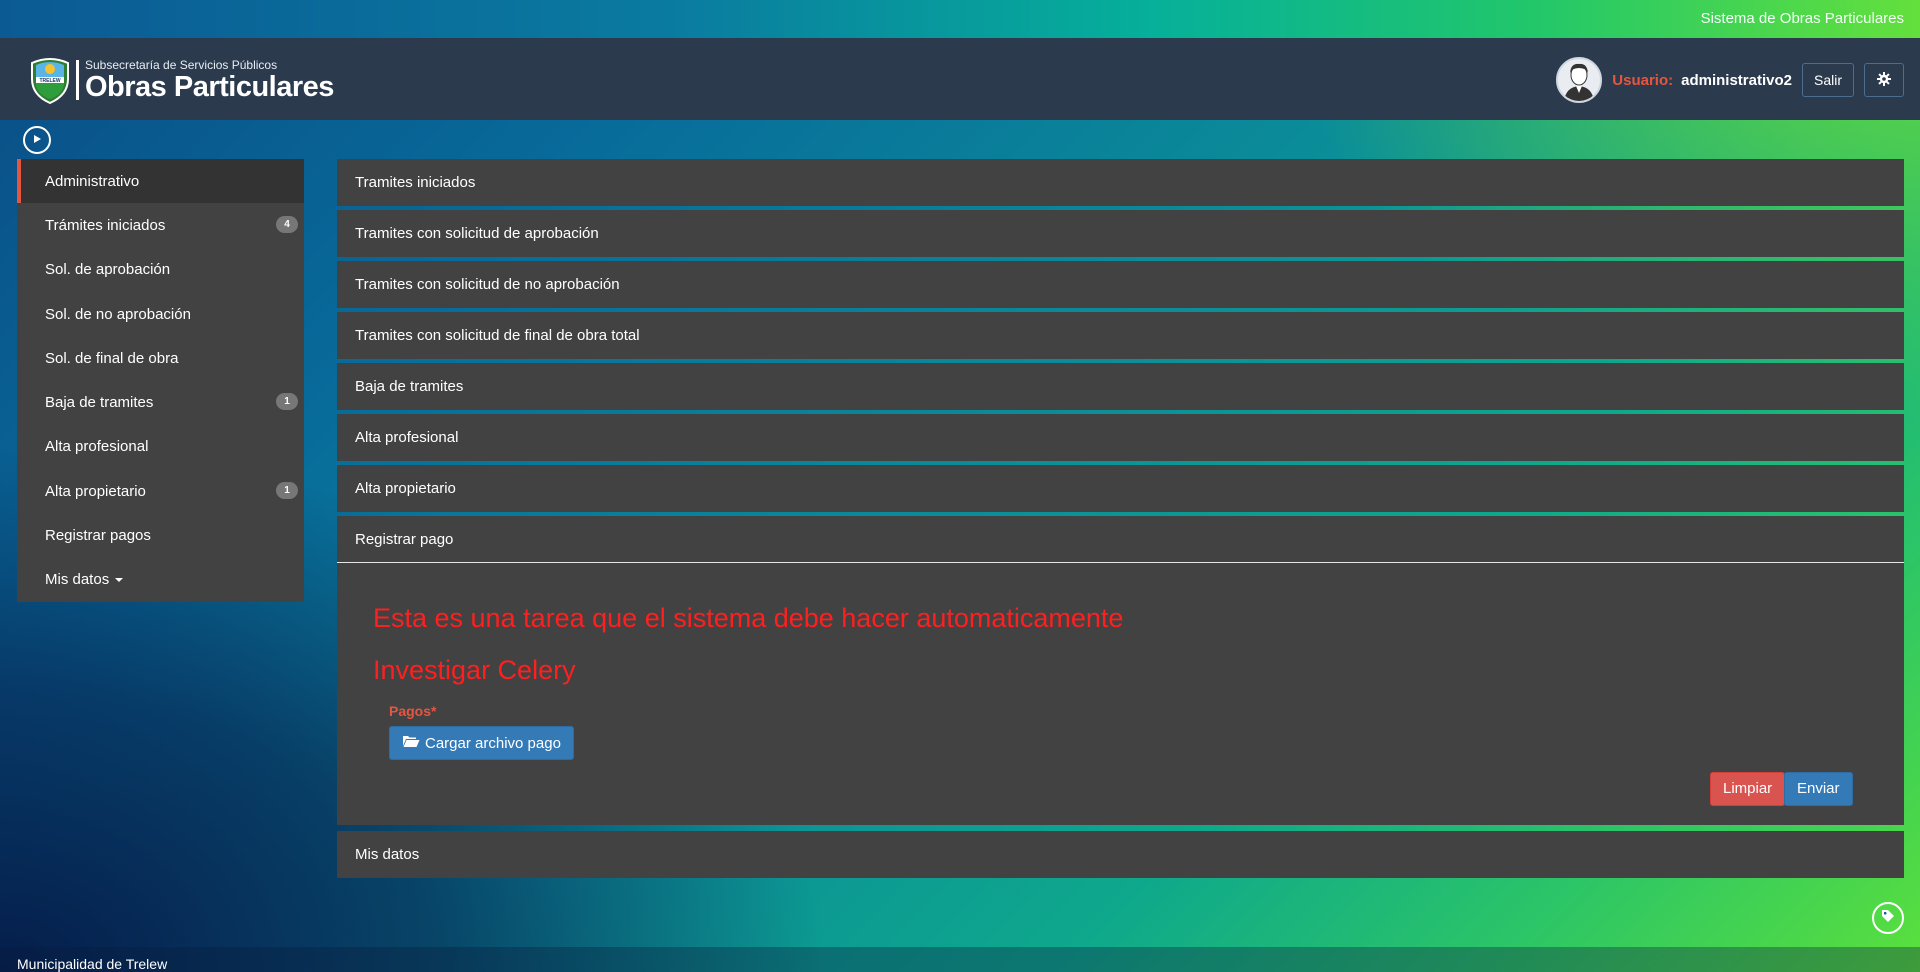  Describe the element at coordinates (160, 402) in the screenshot. I see `sidebar-item-baja-tramites: Baja de tramites 1` at that location.